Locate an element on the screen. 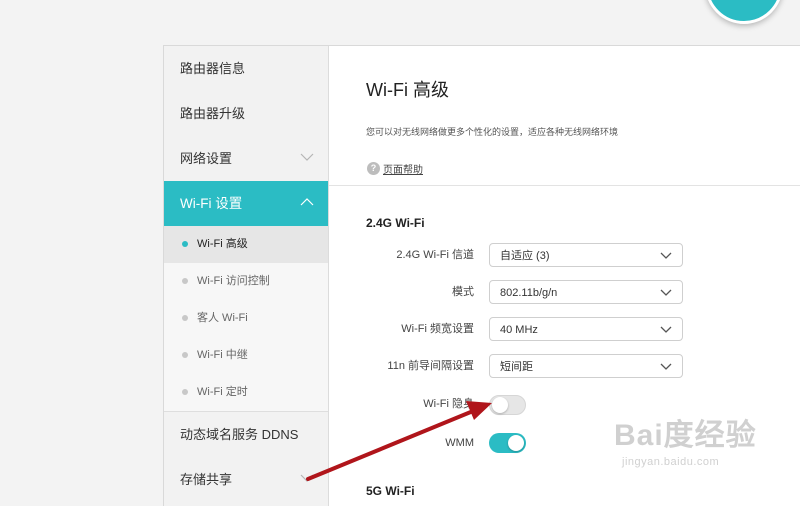 The width and height of the screenshot is (800, 506). wmm-label: WMM is located at coordinates (459, 443).